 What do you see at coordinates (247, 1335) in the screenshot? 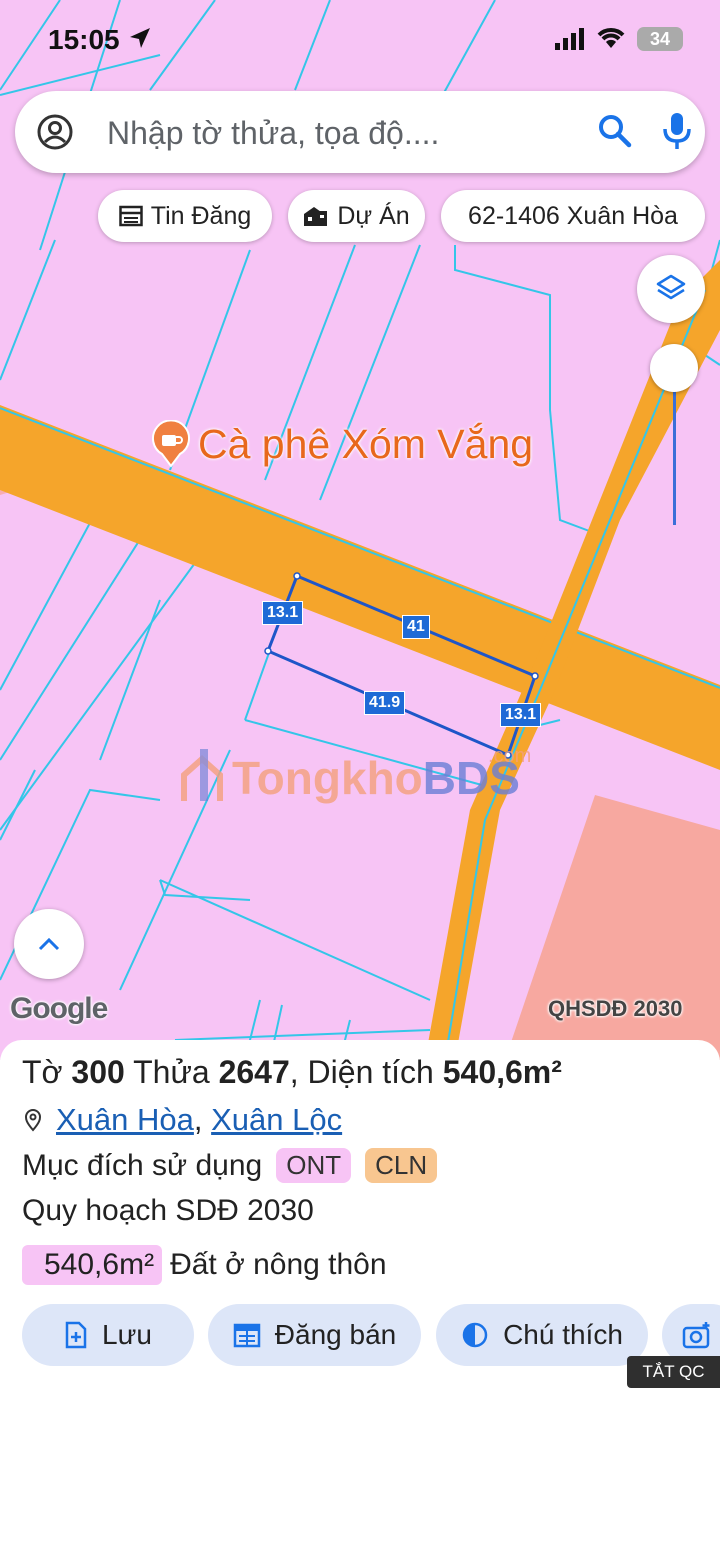
I see `calendar-icon` at bounding box center [247, 1335].